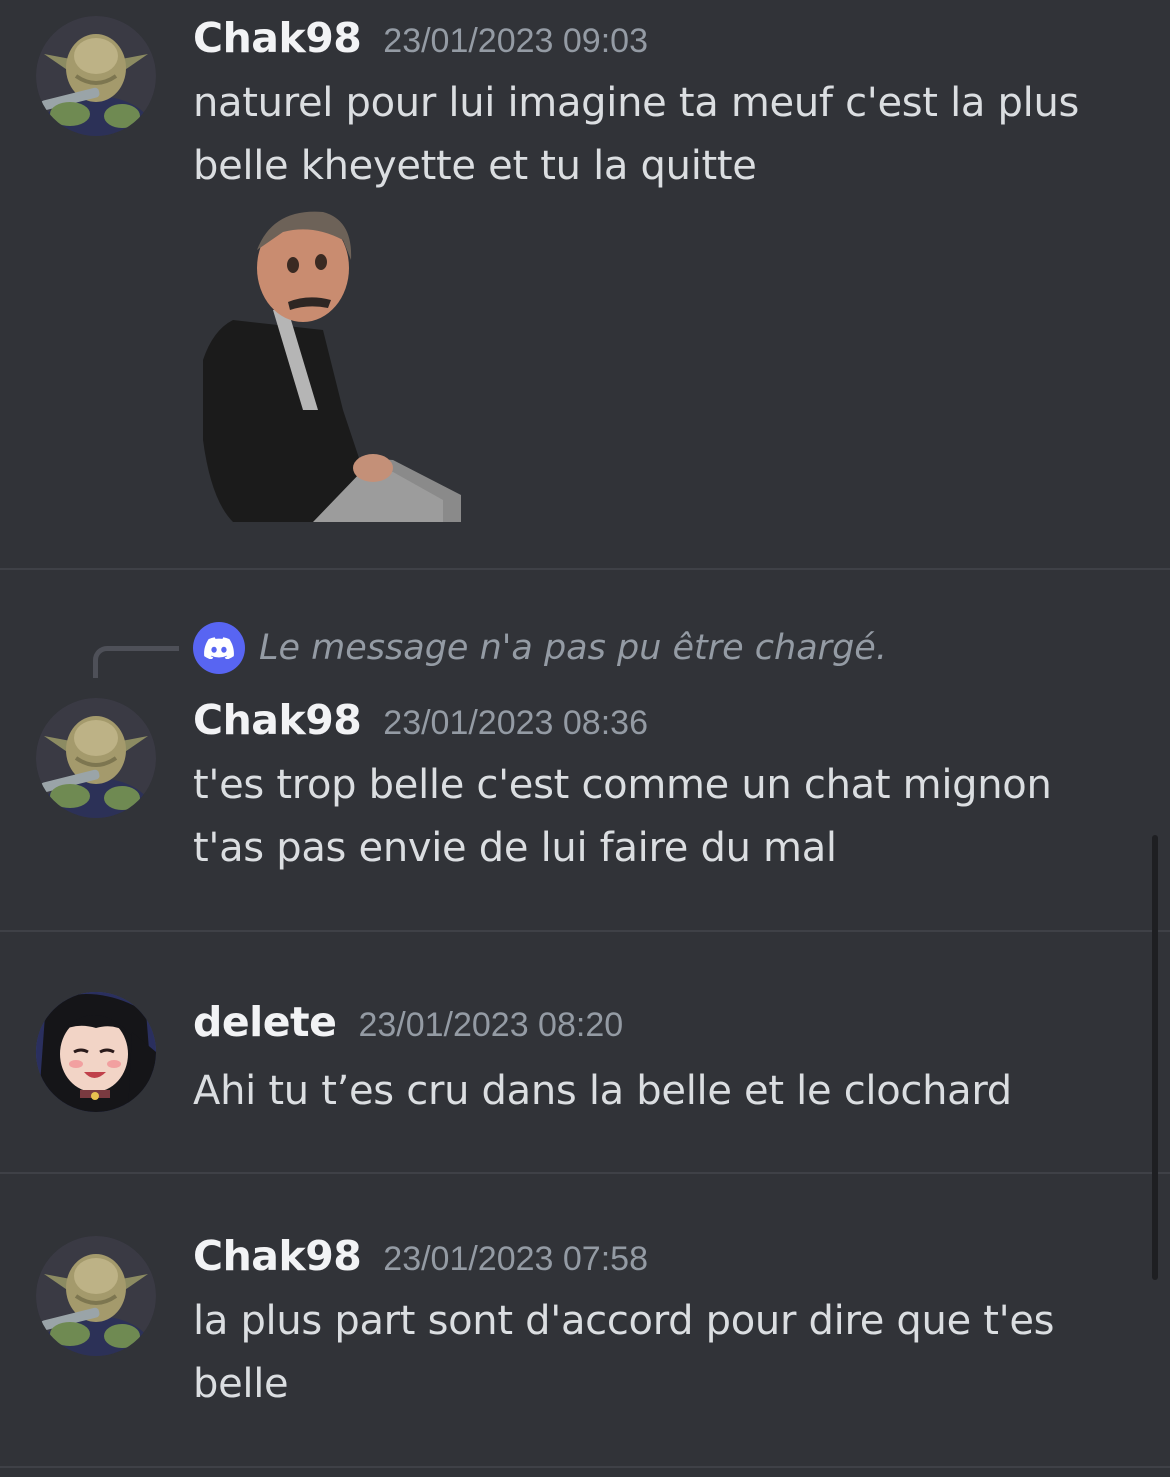  What do you see at coordinates (515, 41) in the screenshot?
I see `timestamp: 23/01/2023 09:03` at bounding box center [515, 41].